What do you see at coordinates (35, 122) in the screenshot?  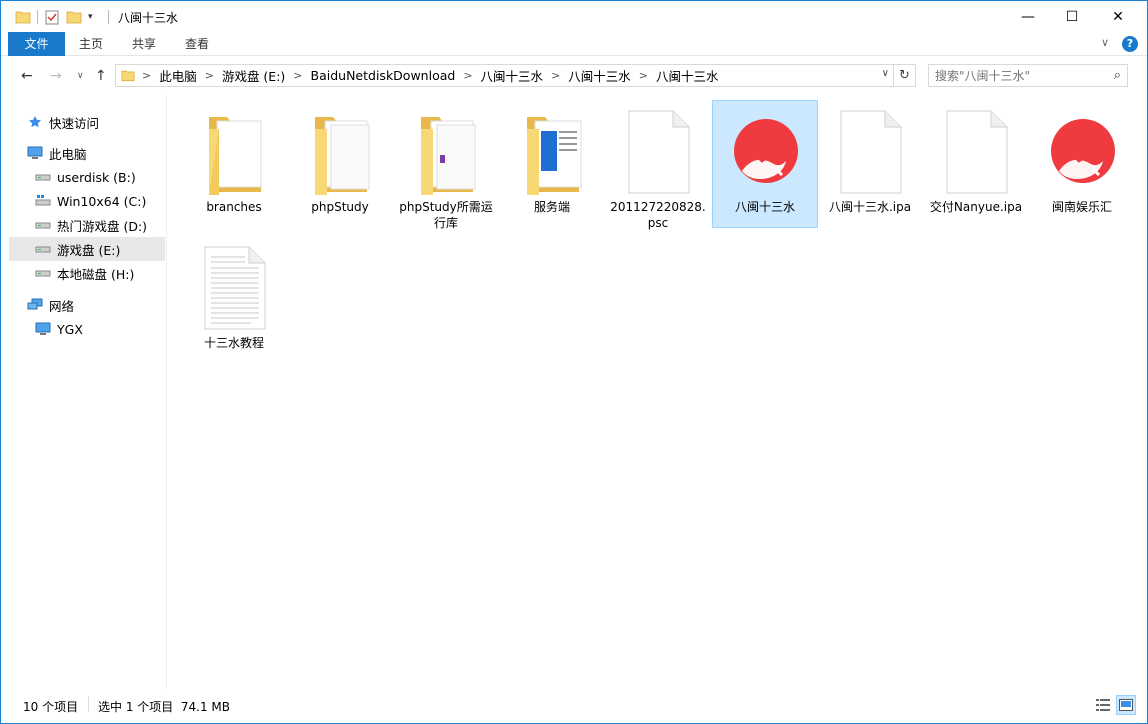 I see `star-icon` at bounding box center [35, 122].